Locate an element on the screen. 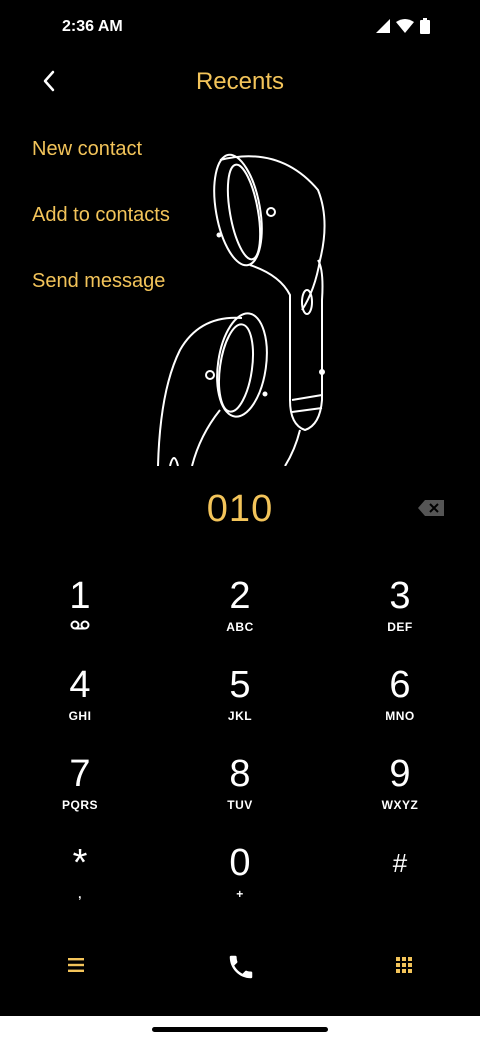  key-letters: JKL is located at coordinates (240, 716).